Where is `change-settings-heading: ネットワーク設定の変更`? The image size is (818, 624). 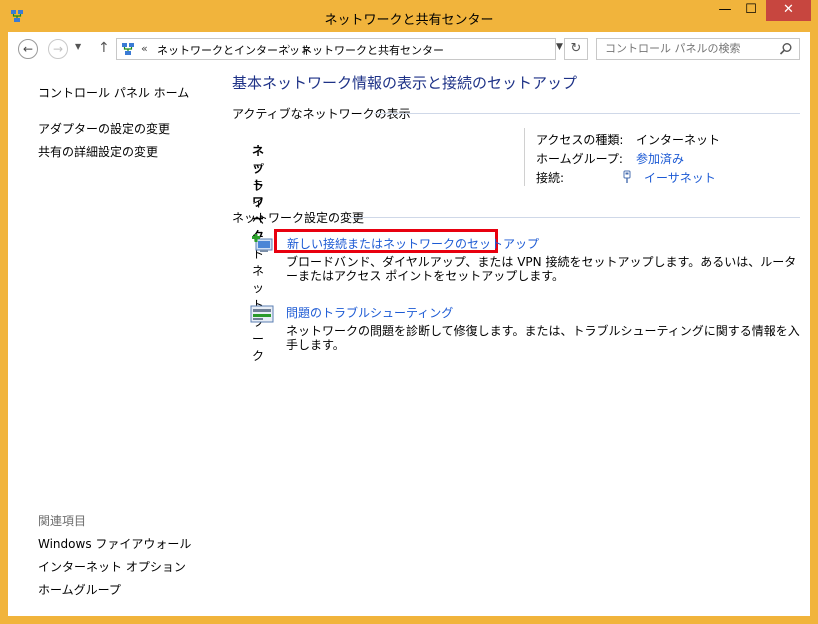
change-settings-heading: ネットワーク設定の変更 is located at coordinates (298, 218).